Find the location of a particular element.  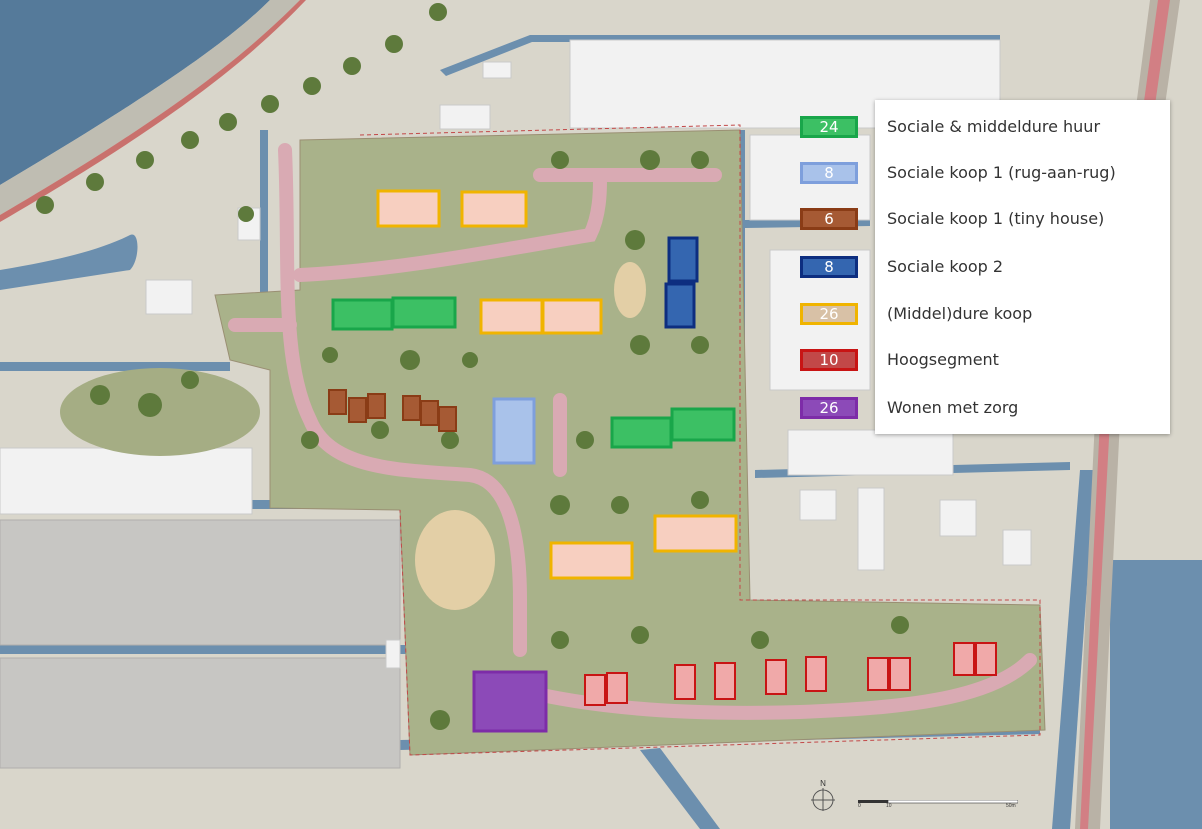

legend-item: 8 Sociale koop 1 (rug-aan-rug) is located at coordinates (980, 176).